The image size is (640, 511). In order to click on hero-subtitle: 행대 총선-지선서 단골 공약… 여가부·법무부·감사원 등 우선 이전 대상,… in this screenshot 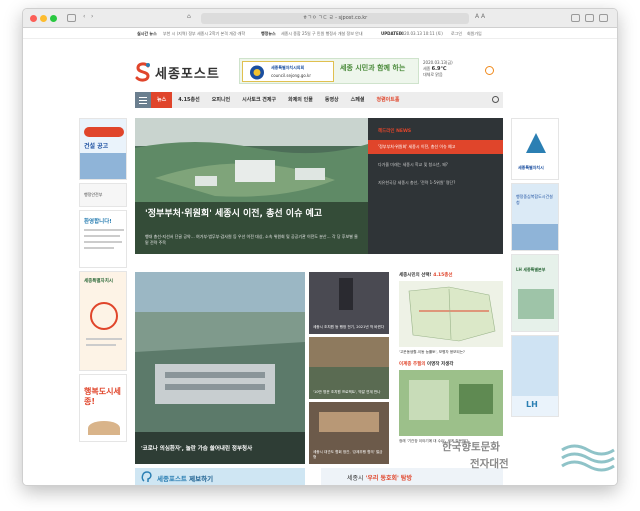, I will do `click(251, 239)`.